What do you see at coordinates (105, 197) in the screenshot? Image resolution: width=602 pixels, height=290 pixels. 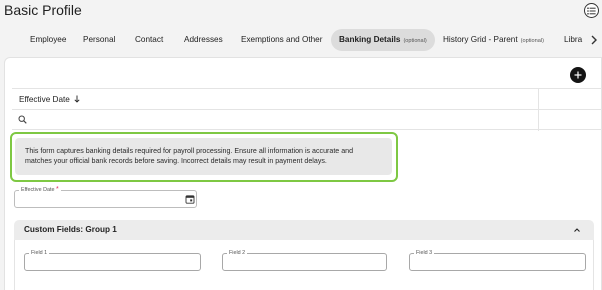 I see `effective-date-input: Effective Date *` at bounding box center [105, 197].